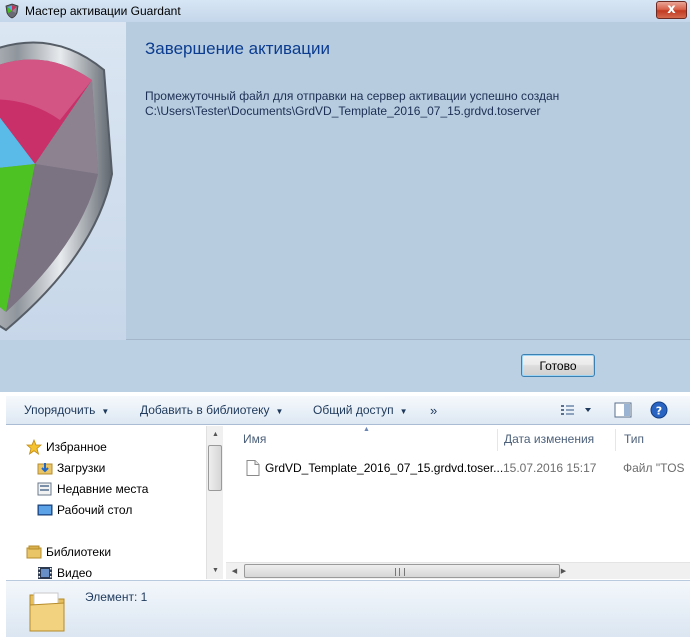  I want to click on scroll-down-icon: ▼, so click(215, 570).